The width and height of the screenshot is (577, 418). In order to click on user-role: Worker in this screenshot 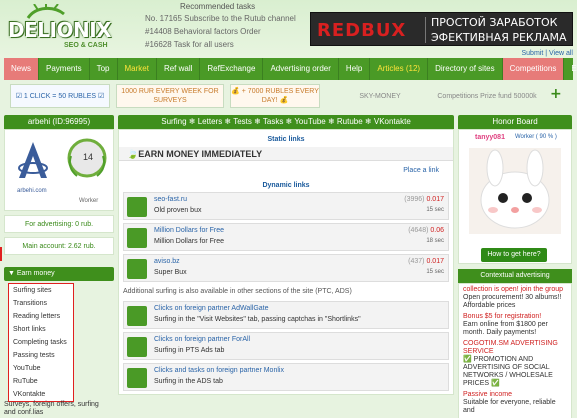, I will do `click(89, 201)`.